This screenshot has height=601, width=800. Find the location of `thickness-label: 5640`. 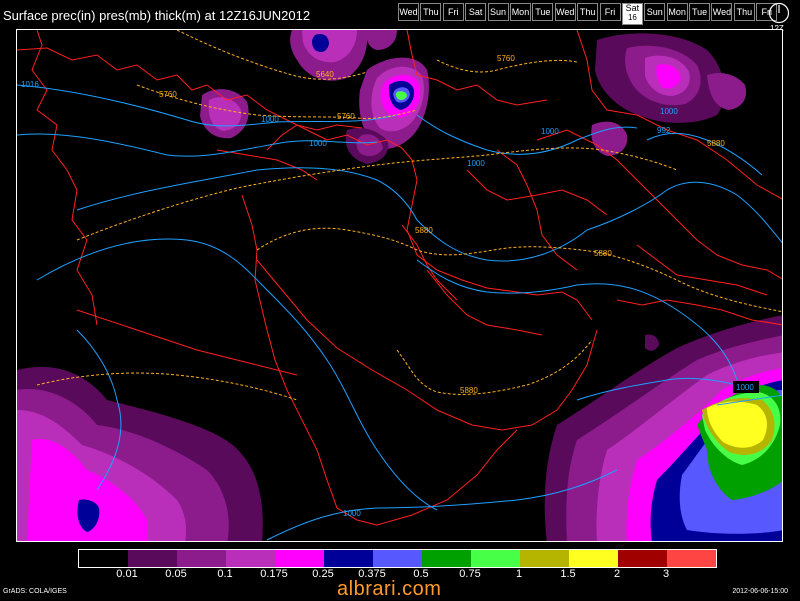

thickness-label: 5640 is located at coordinates (325, 74).